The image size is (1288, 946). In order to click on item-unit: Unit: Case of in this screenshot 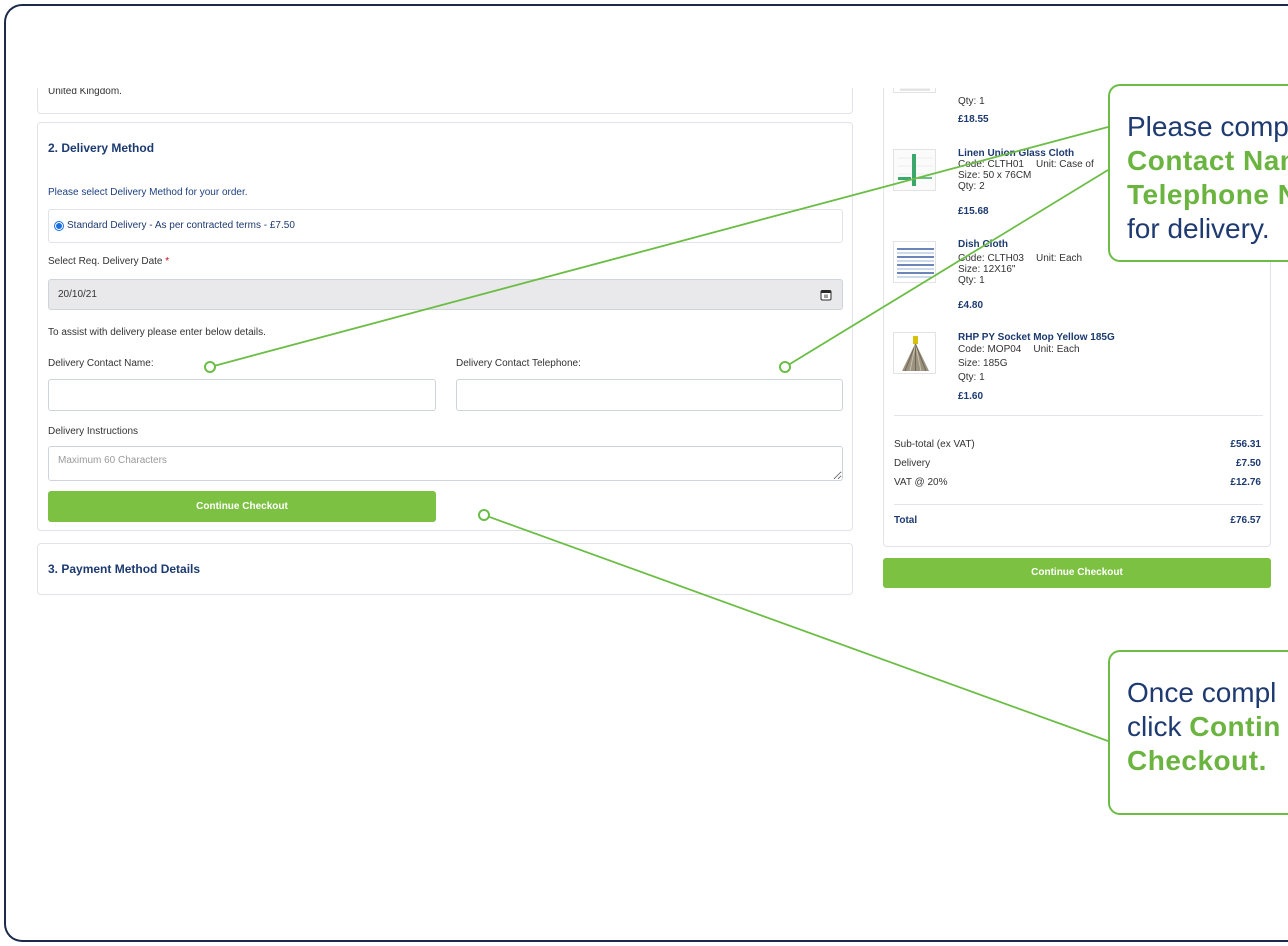, I will do `click(1064, 164)`.